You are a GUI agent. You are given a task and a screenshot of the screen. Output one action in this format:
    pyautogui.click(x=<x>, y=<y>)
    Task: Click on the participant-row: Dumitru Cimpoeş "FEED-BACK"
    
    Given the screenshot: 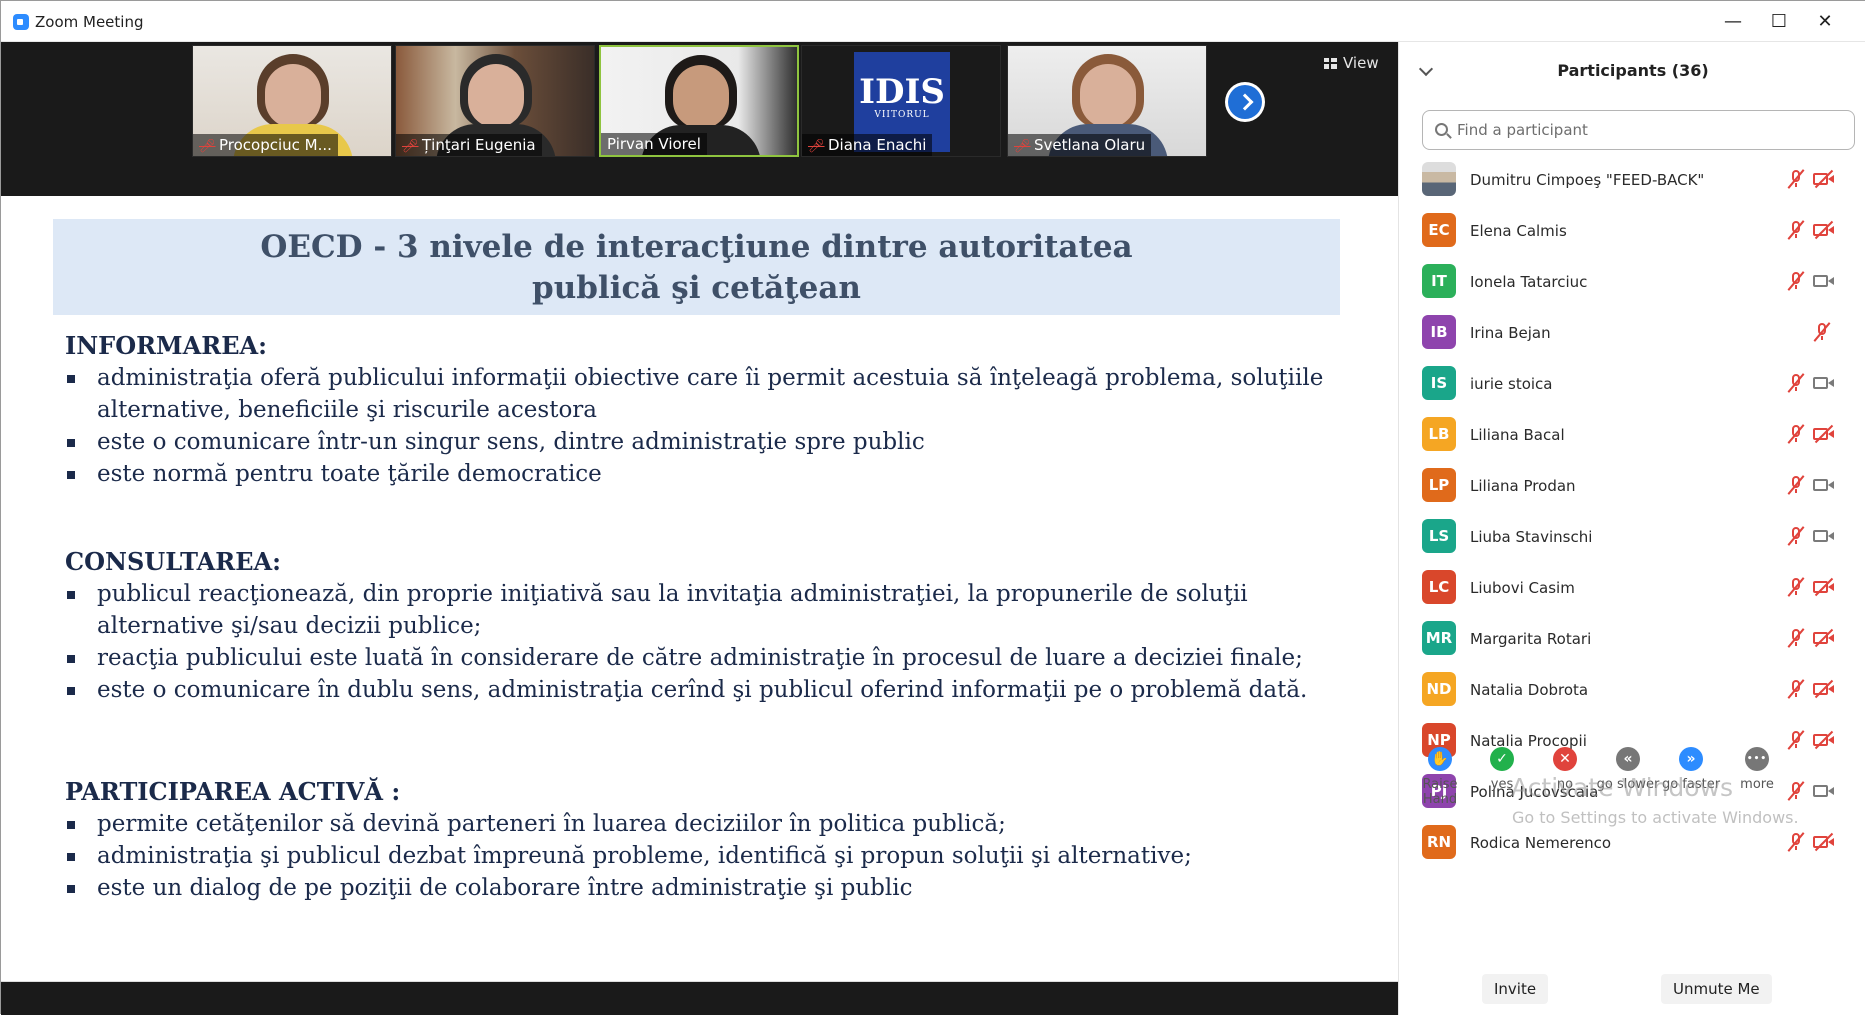 What is the action you would take?
    pyautogui.click(x=1632, y=180)
    